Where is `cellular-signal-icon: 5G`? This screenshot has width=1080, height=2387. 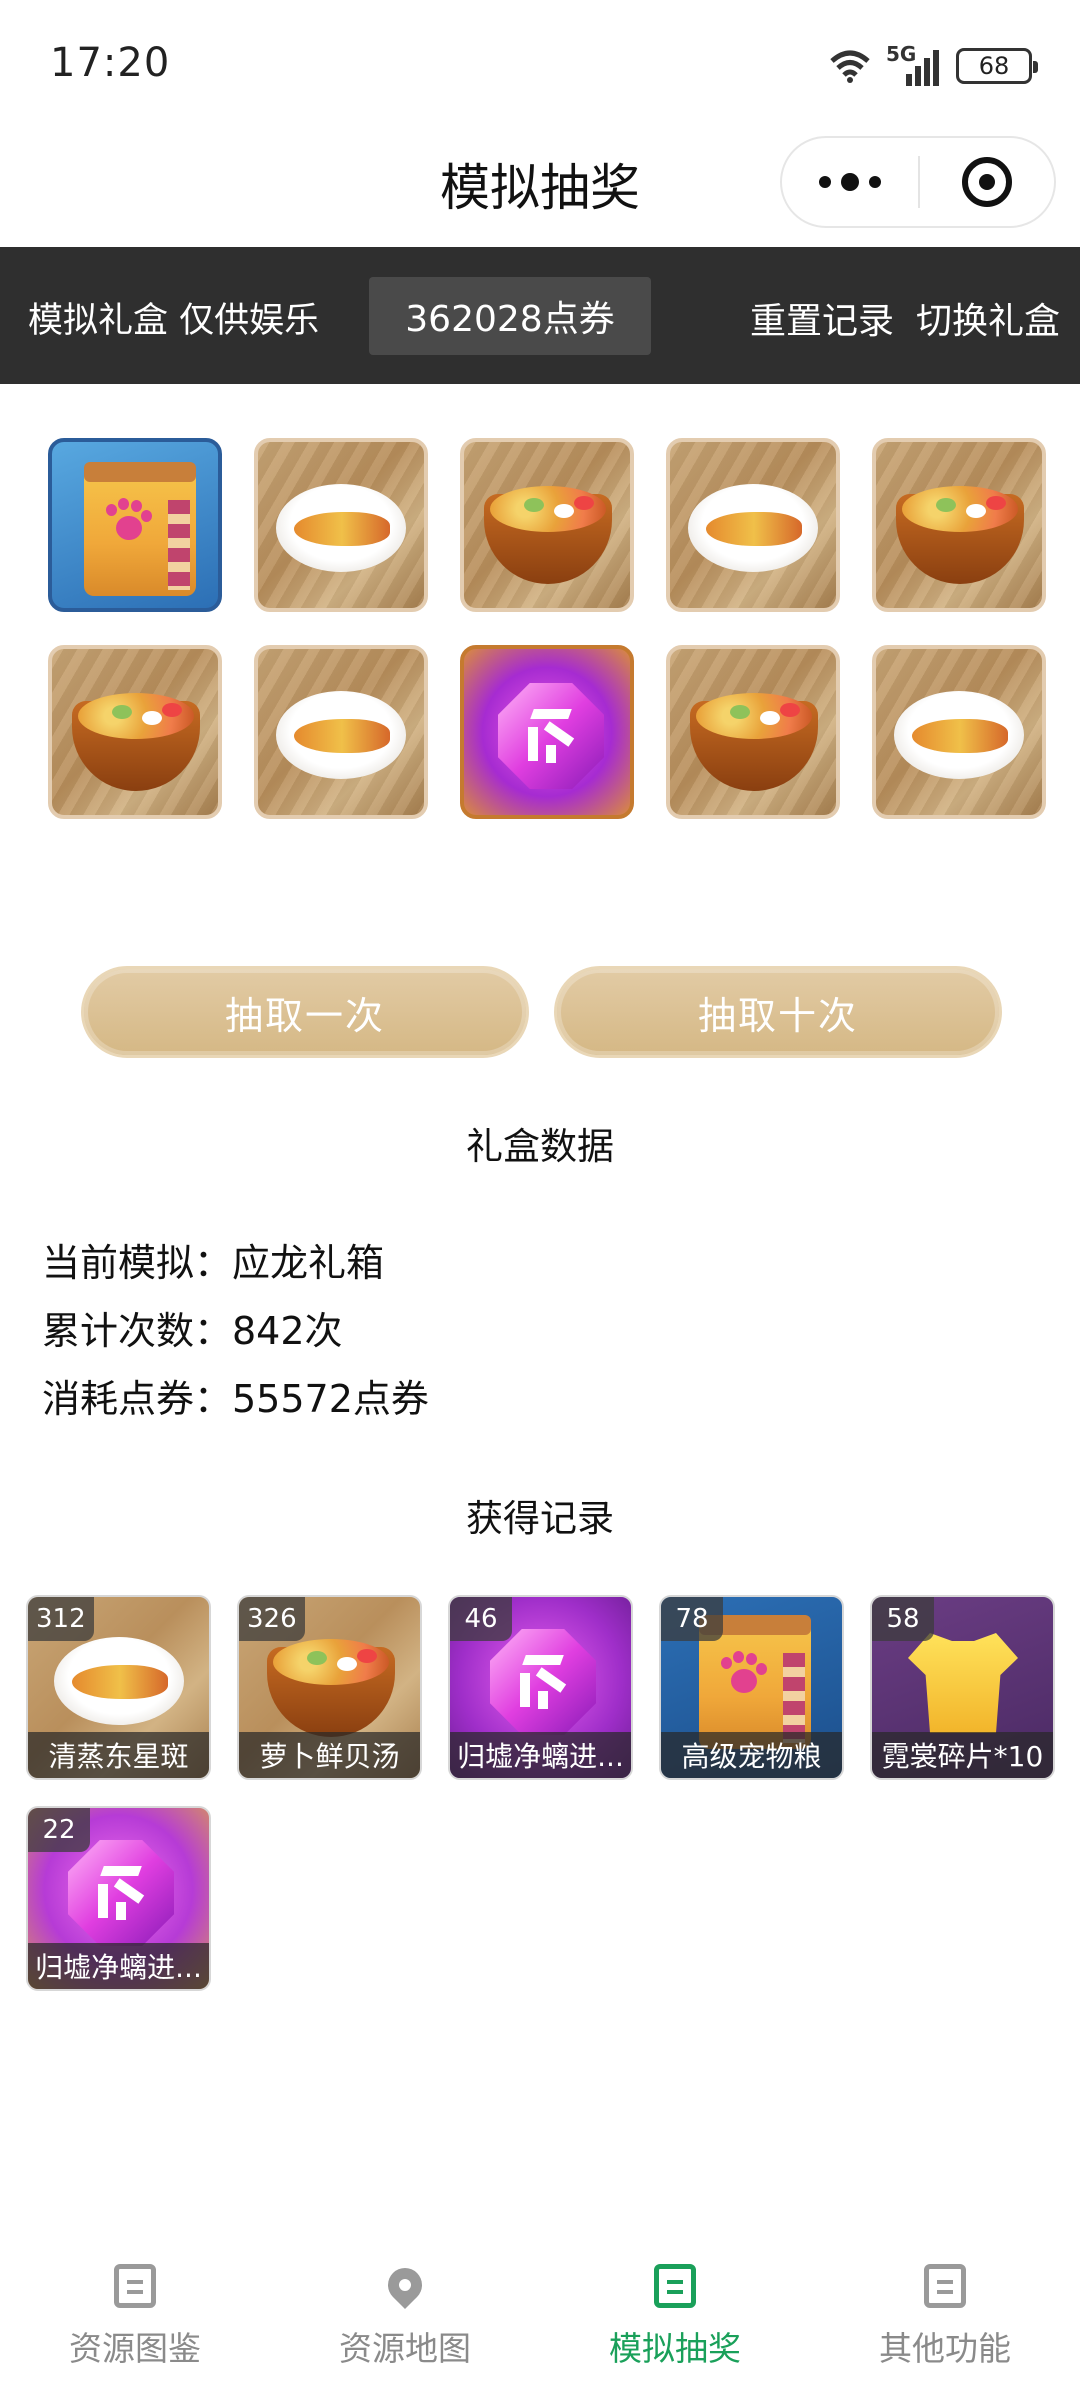
cellular-signal-icon: 5G is located at coordinates (914, 64).